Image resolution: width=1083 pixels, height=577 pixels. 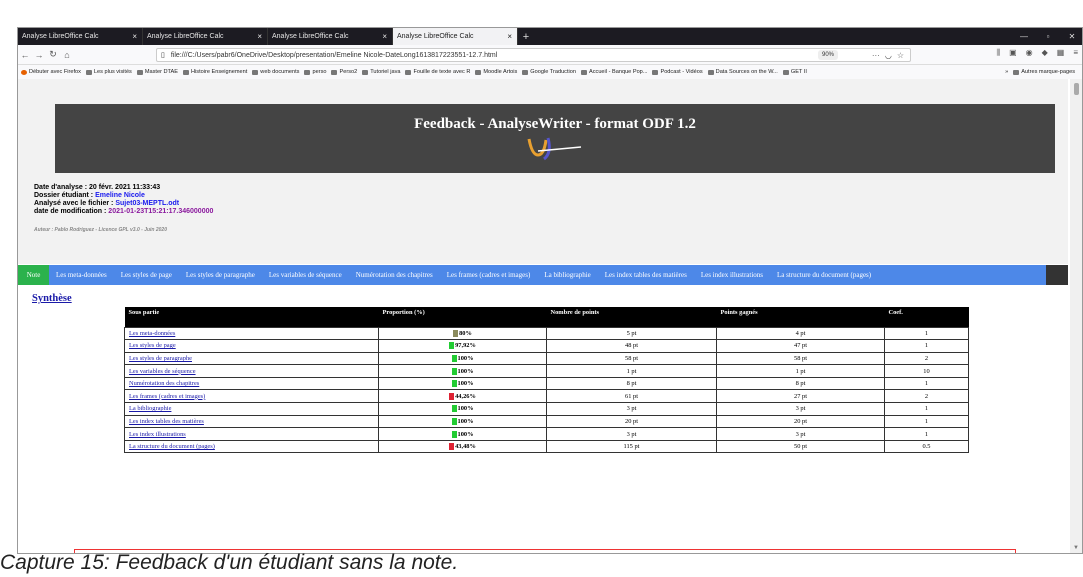 I want to click on bookmark-item: Podcast - Vidéos, so click(x=677, y=72).